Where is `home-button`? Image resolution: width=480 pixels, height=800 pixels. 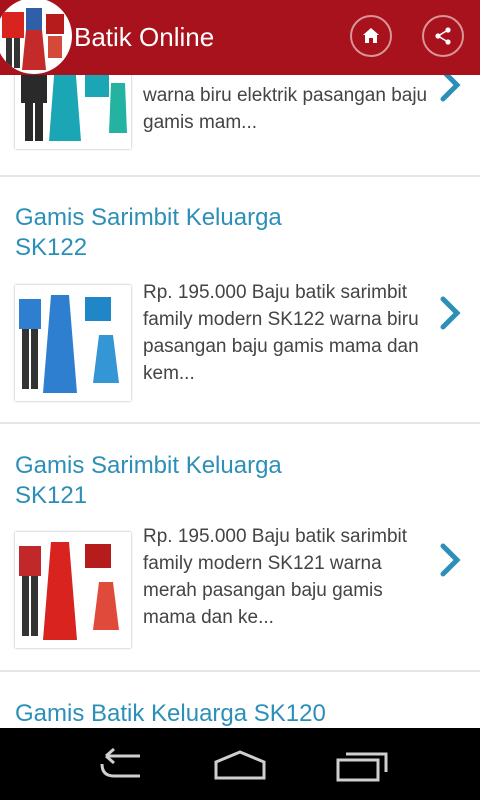 home-button is located at coordinates (371, 36).